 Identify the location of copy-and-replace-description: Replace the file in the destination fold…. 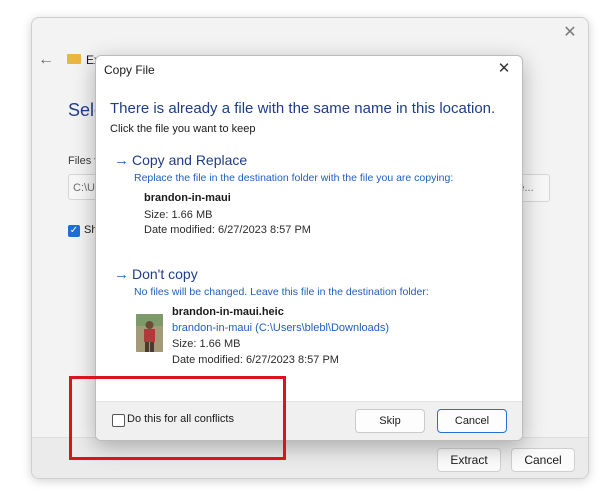
(294, 178).